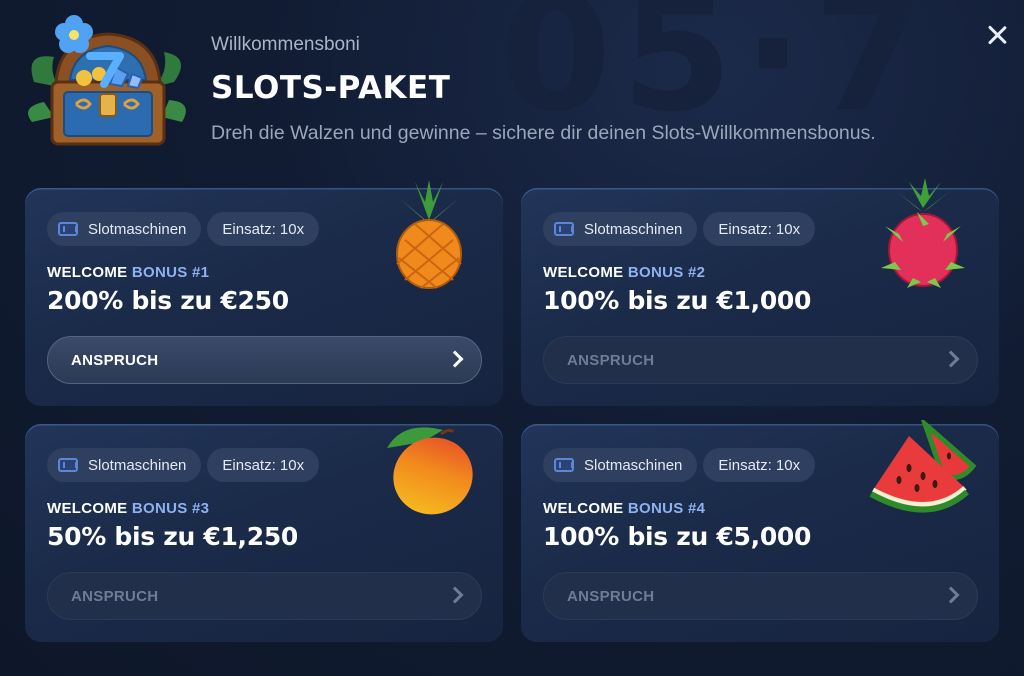 Image resolution: width=1024 pixels, height=676 pixels. I want to click on bonus-label: WELCOME BONUS #3, so click(128, 508).